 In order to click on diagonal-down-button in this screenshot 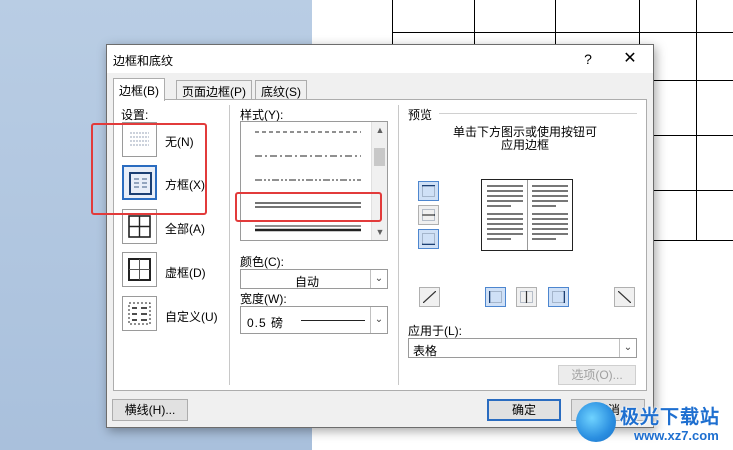, I will do `click(429, 297)`.